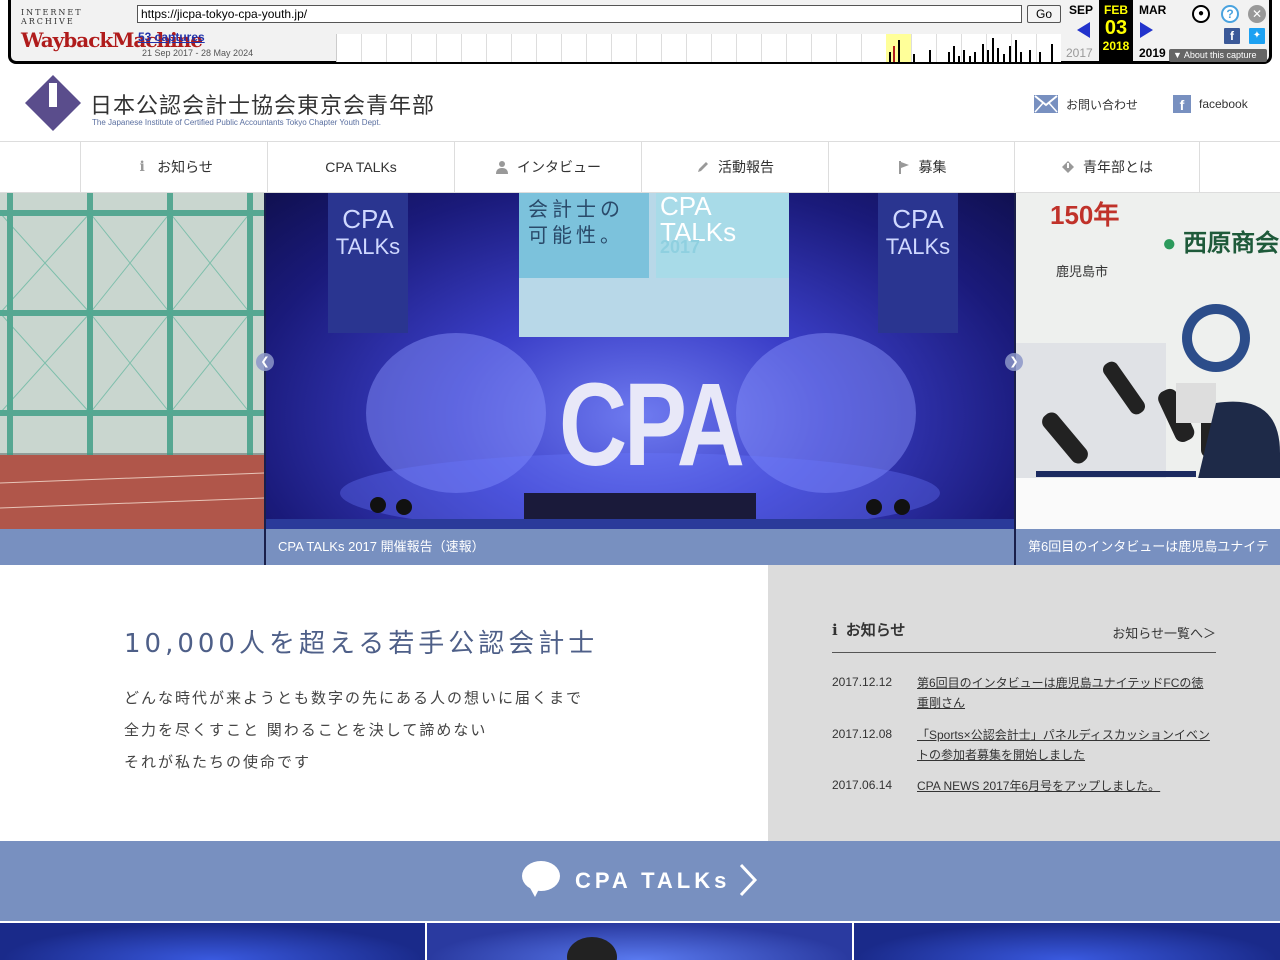  I want to click on right-brand: ● 西原商会, so click(1220, 240).